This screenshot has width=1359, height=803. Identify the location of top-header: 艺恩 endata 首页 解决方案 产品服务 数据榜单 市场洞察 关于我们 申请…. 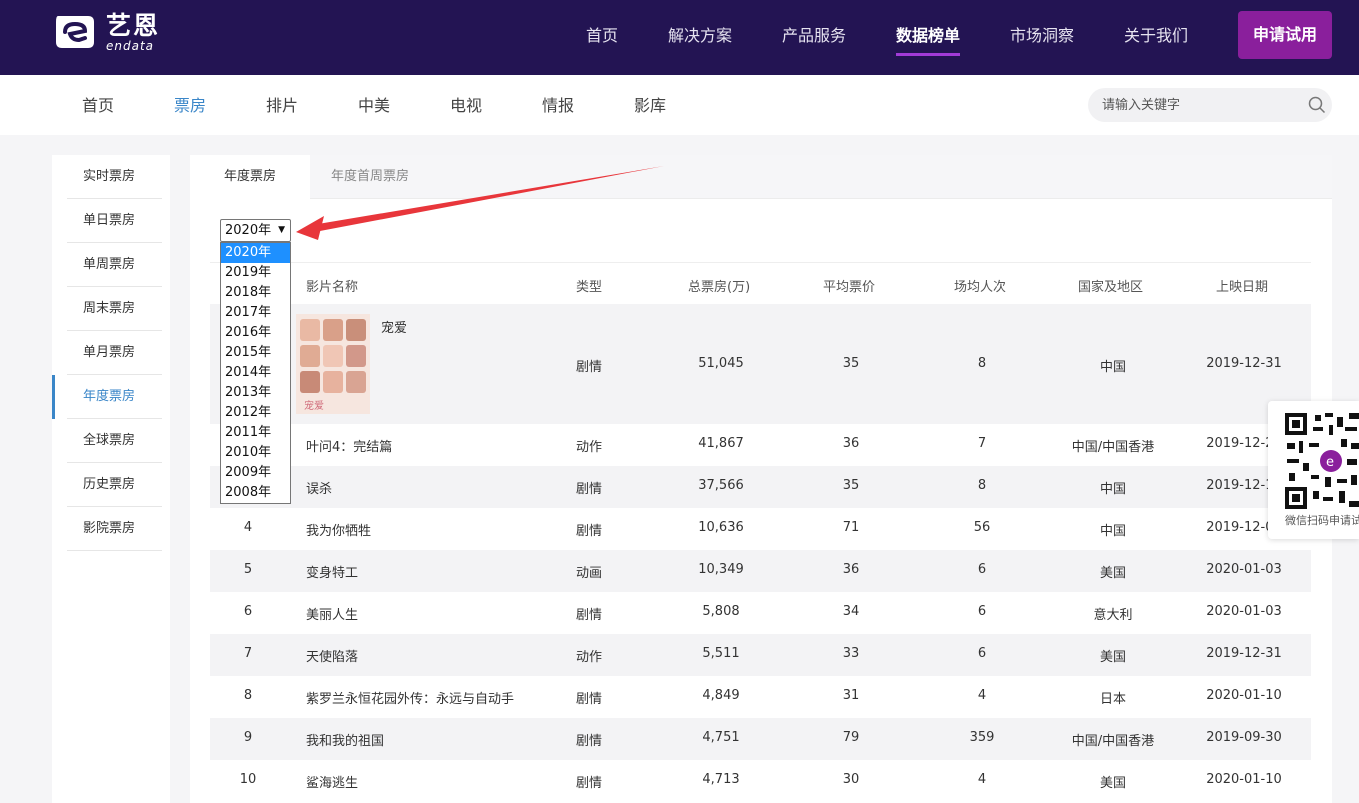
(679, 37).